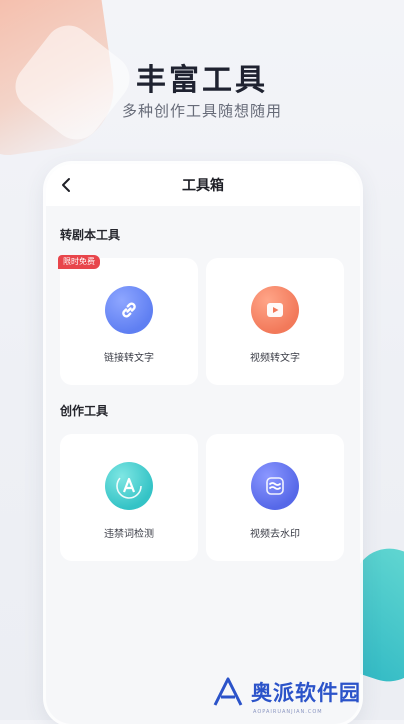 The height and width of the screenshot is (724, 404). Describe the element at coordinates (202, 80) in the screenshot. I see `hero-title: 丰富工具` at that location.